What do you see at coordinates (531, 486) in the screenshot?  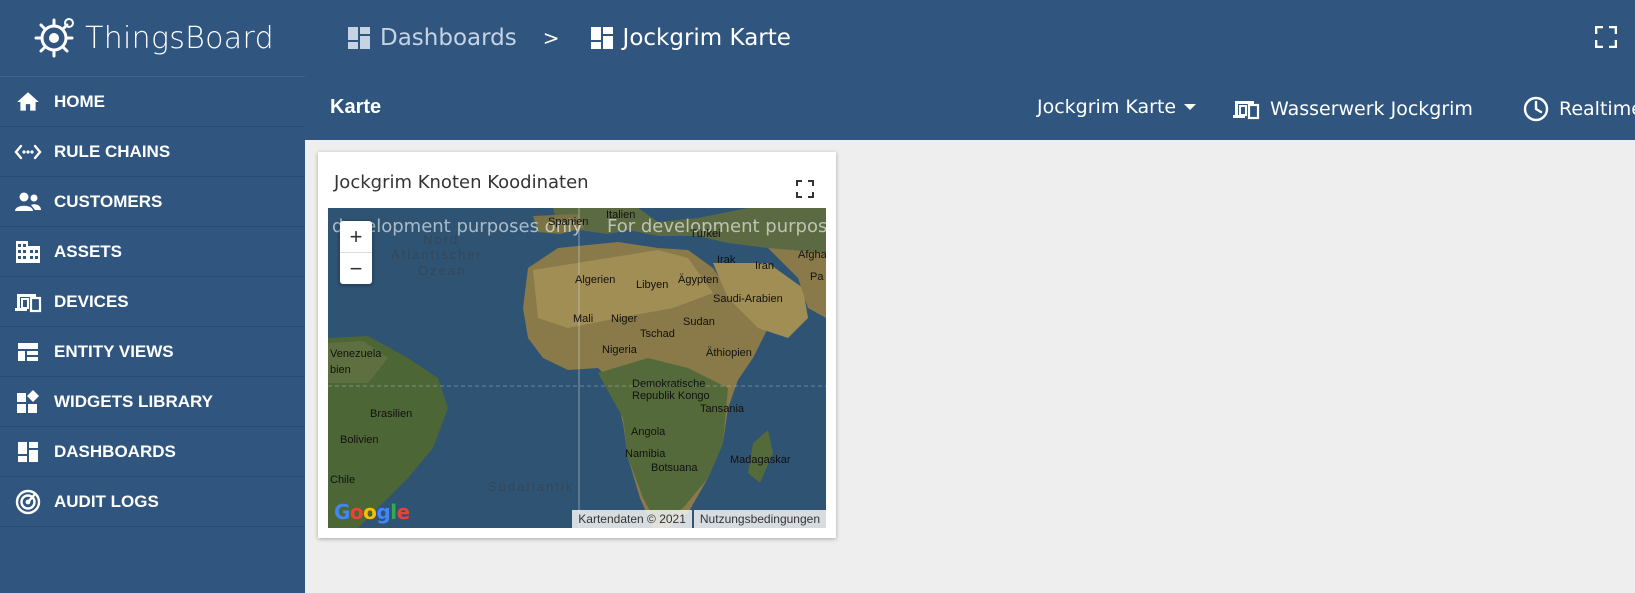 I see `map-label-sudatlantik: Südatlantik` at bounding box center [531, 486].